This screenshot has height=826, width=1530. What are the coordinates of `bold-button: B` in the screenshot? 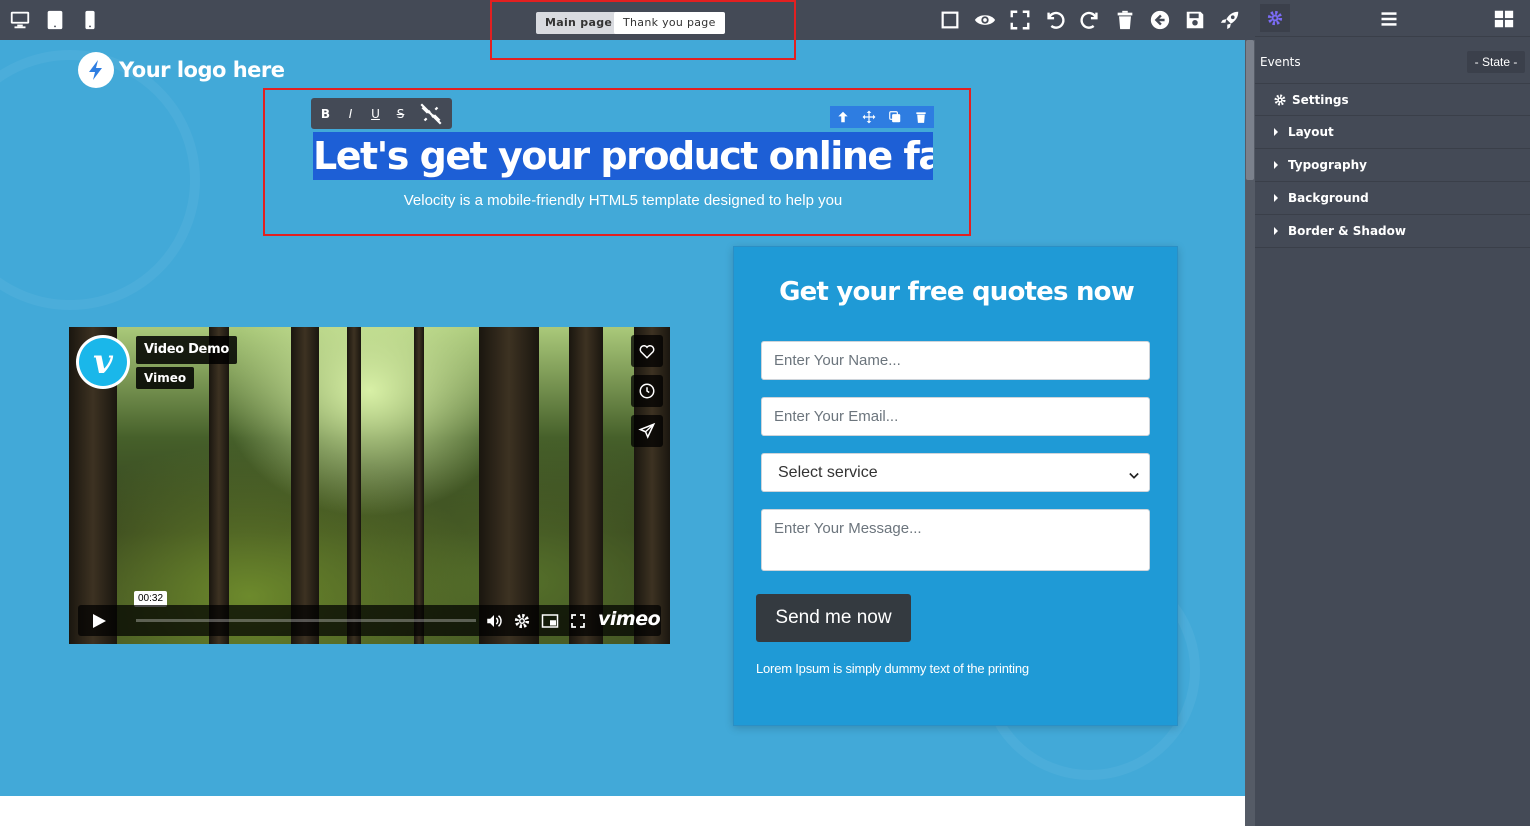 It's located at (325, 113).